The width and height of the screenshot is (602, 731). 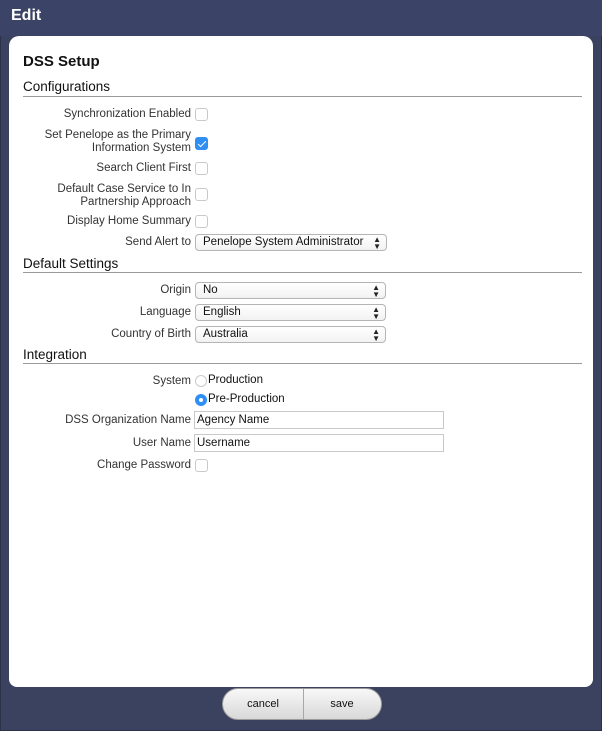 I want to click on sync-enabled-label: Synchronization Enabled, so click(x=127, y=114).